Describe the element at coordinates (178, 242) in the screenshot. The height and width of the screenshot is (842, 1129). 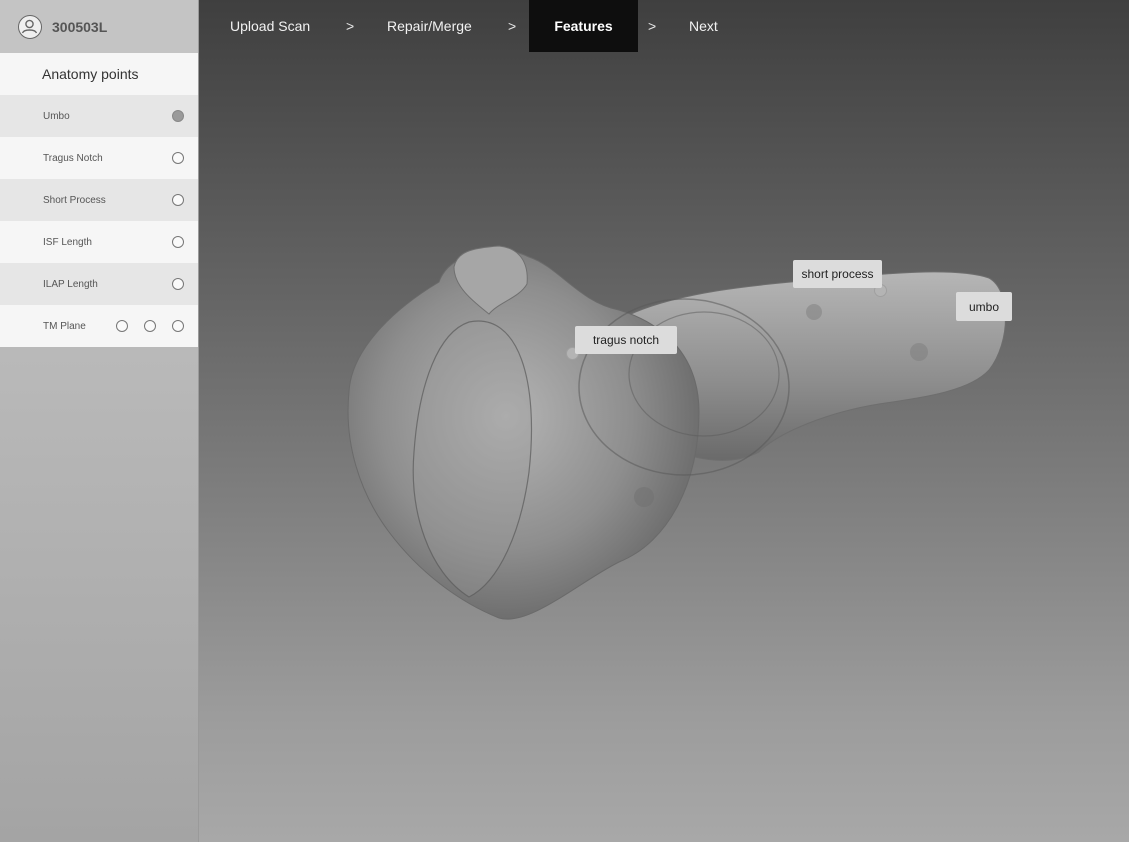
I see `isf-length-radio` at that location.